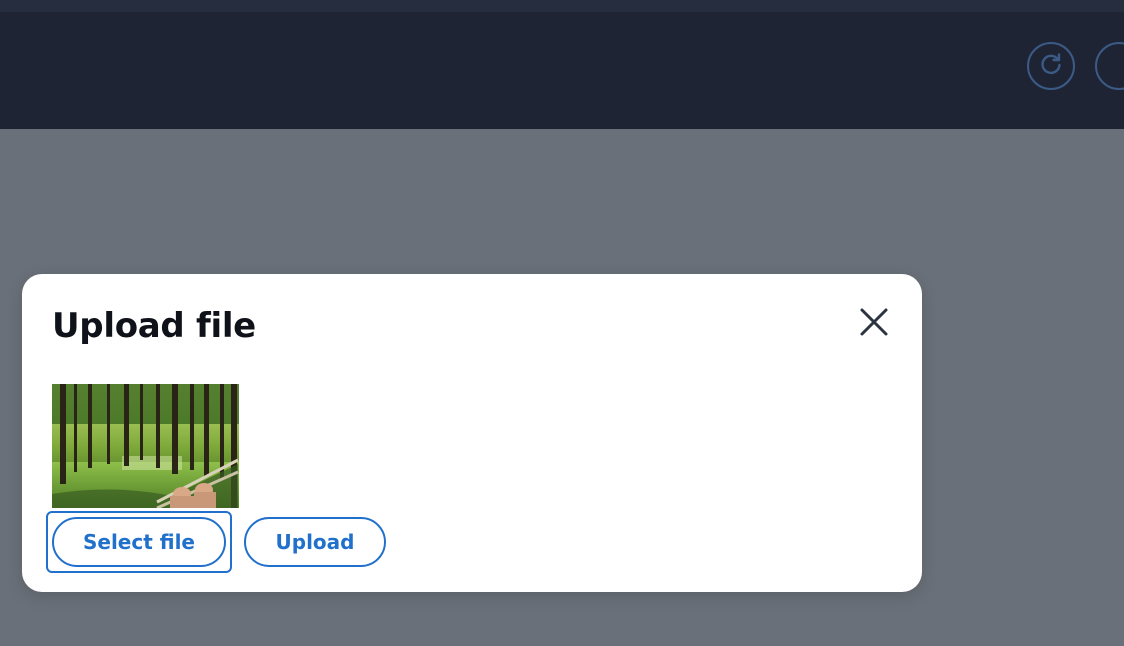 The width and height of the screenshot is (1124, 646). Describe the element at coordinates (1109, 66) in the screenshot. I see `account-button` at that location.